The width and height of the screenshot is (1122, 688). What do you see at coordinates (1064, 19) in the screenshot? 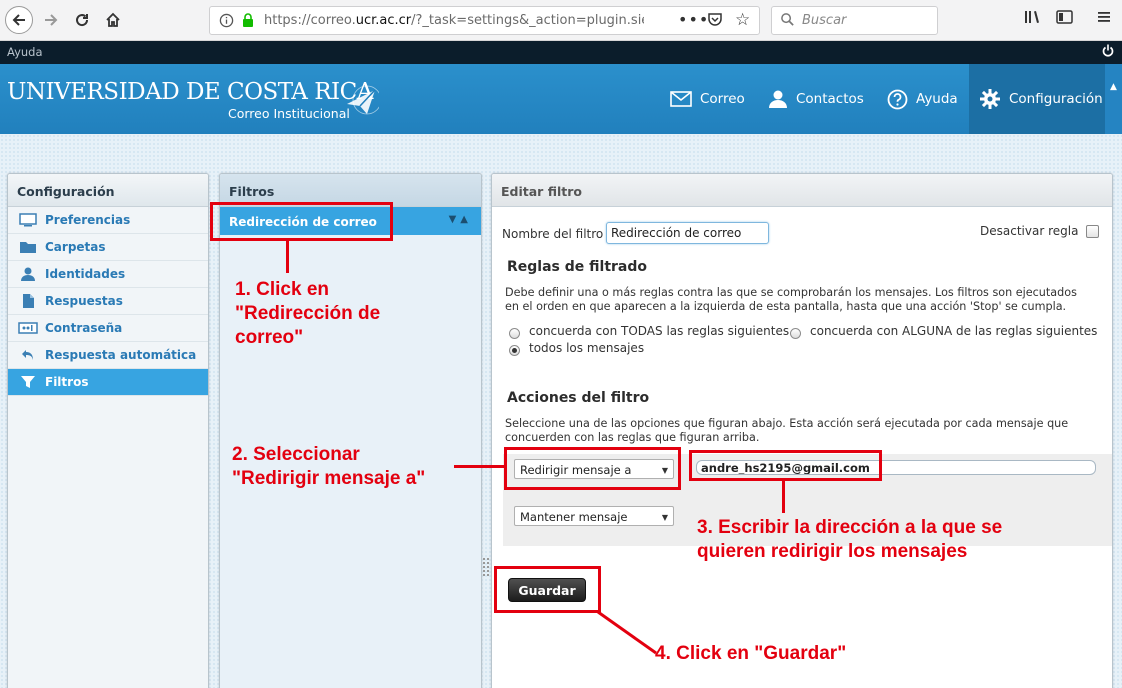
I see `sidebar-icon` at bounding box center [1064, 19].